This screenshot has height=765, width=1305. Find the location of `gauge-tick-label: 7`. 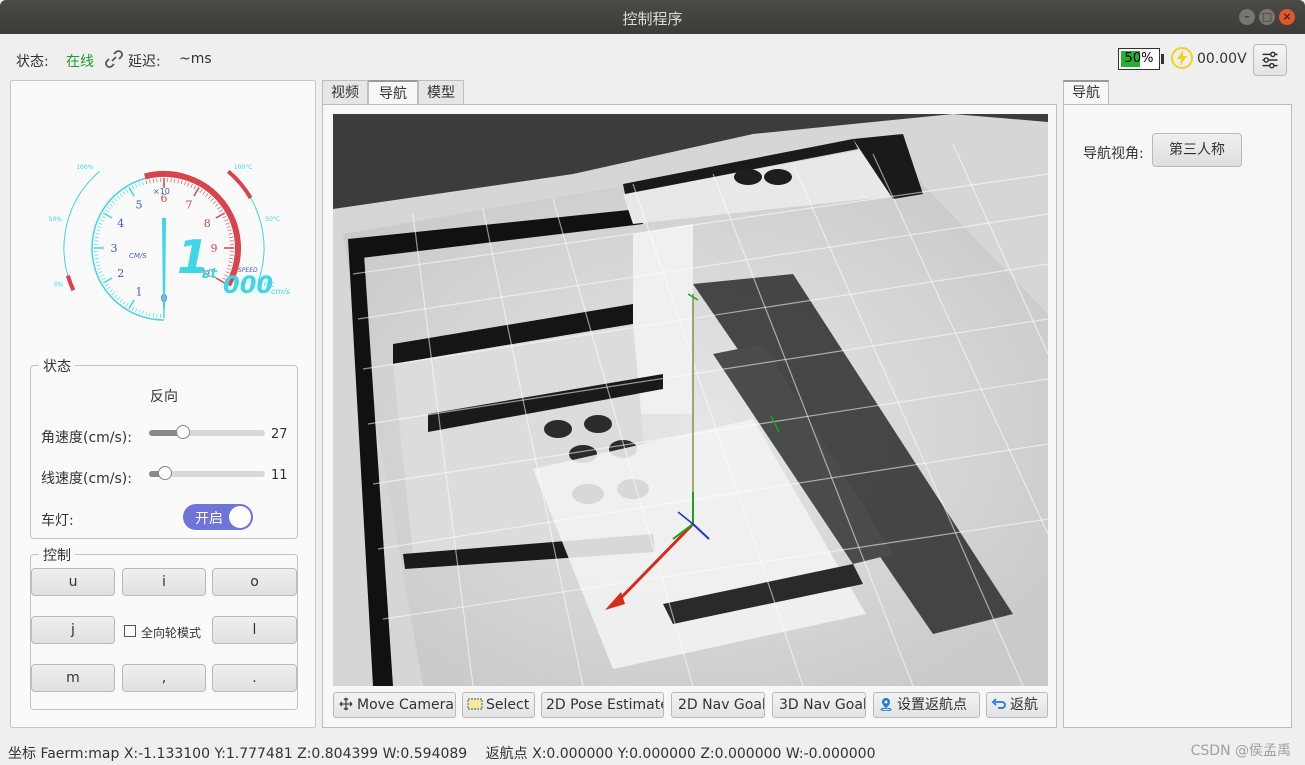

gauge-tick-label: 7 is located at coordinates (189, 205).